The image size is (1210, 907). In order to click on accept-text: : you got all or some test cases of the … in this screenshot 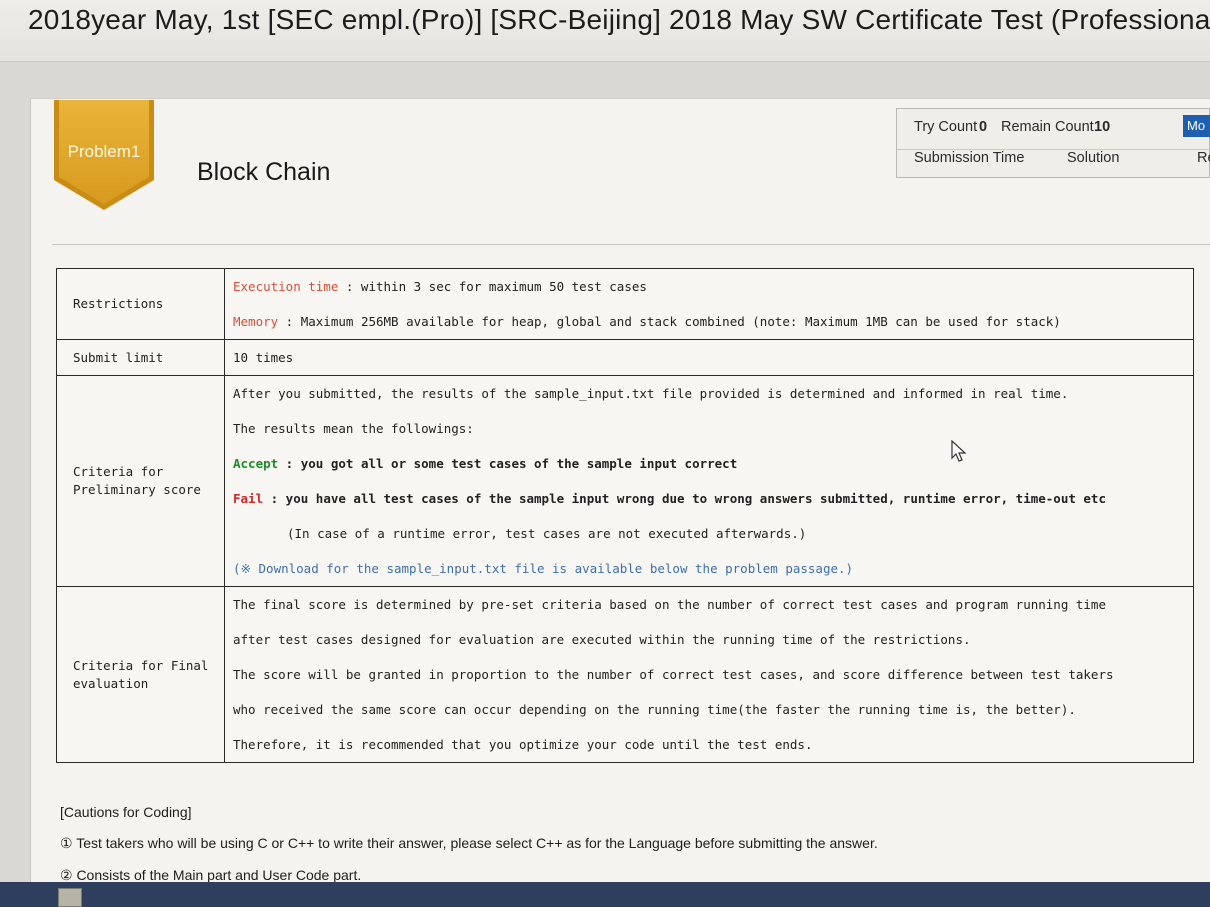, I will do `click(508, 463)`.